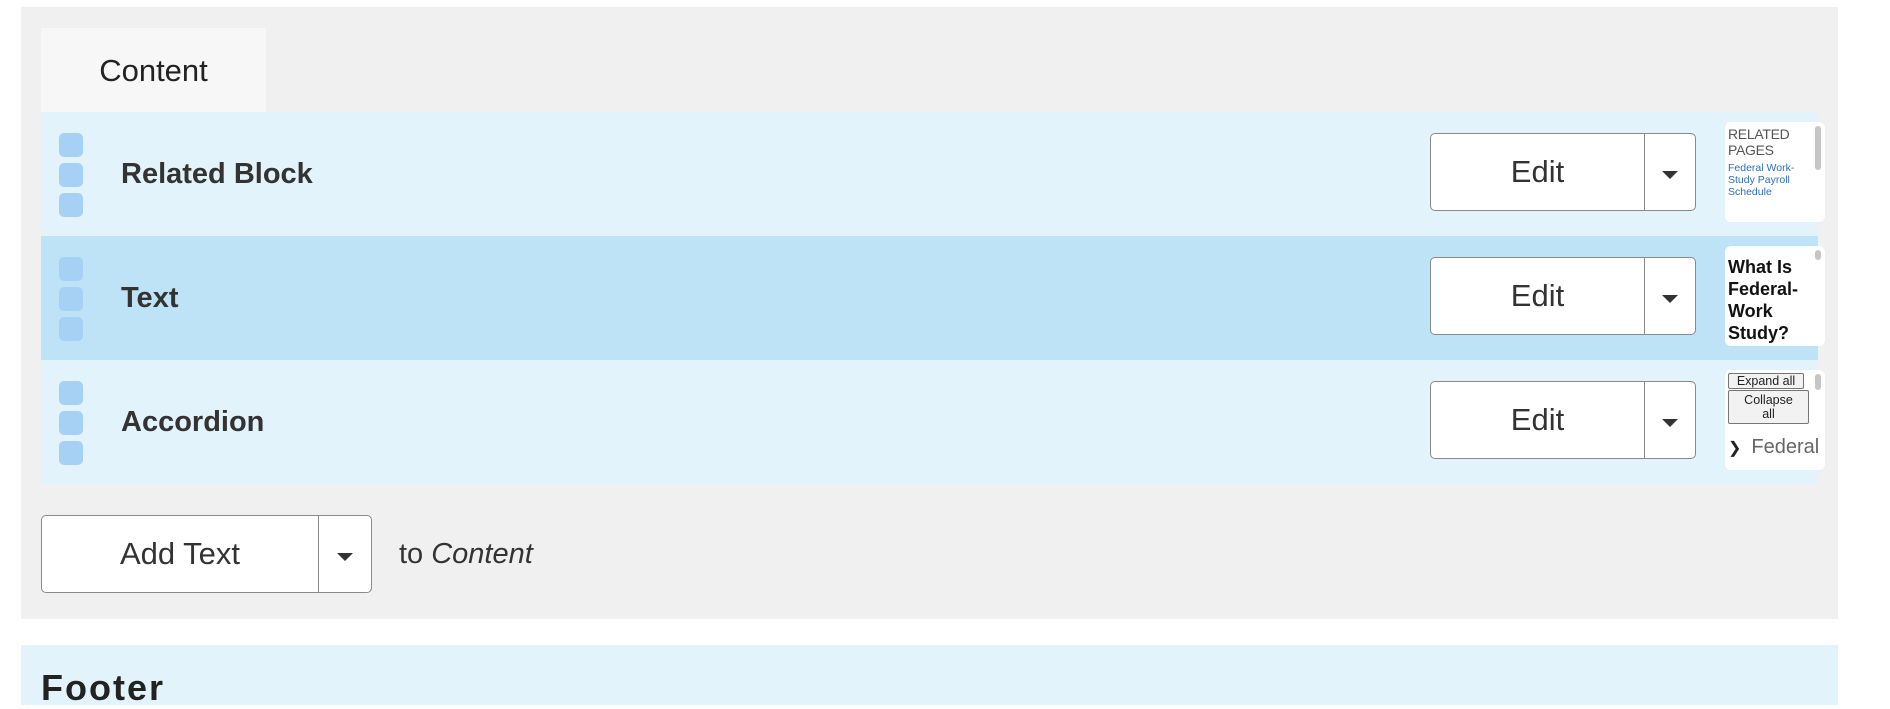 This screenshot has width=1890, height=709. What do you see at coordinates (1766, 381) in the screenshot?
I see `expand-all-button: Expand all` at bounding box center [1766, 381].